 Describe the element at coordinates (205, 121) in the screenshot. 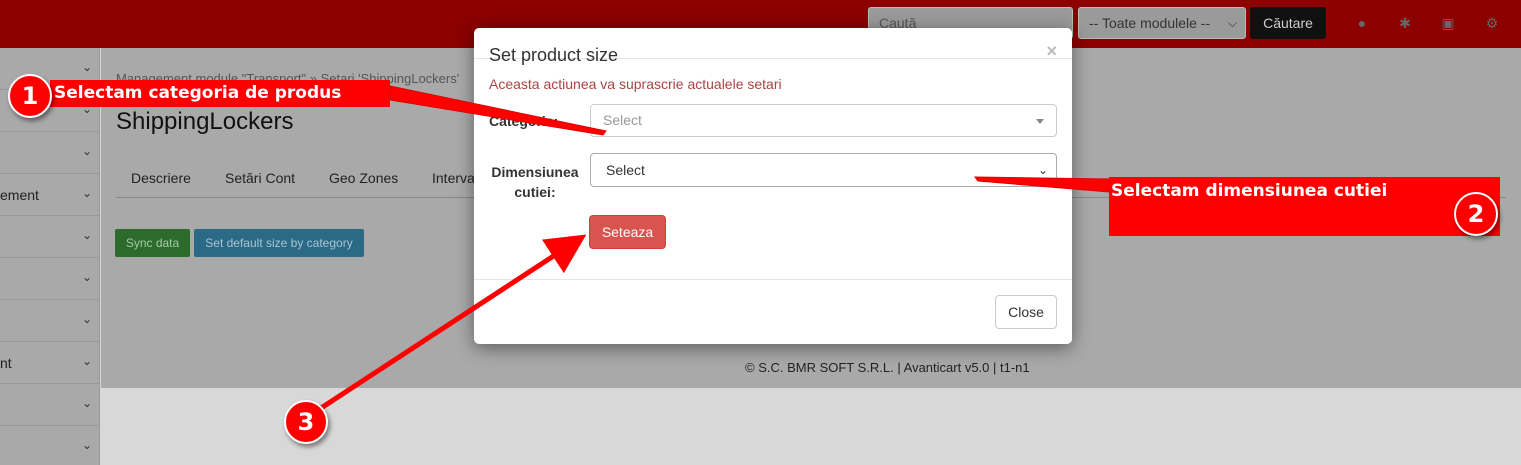

I see `page-title: ShippingLockers` at that location.